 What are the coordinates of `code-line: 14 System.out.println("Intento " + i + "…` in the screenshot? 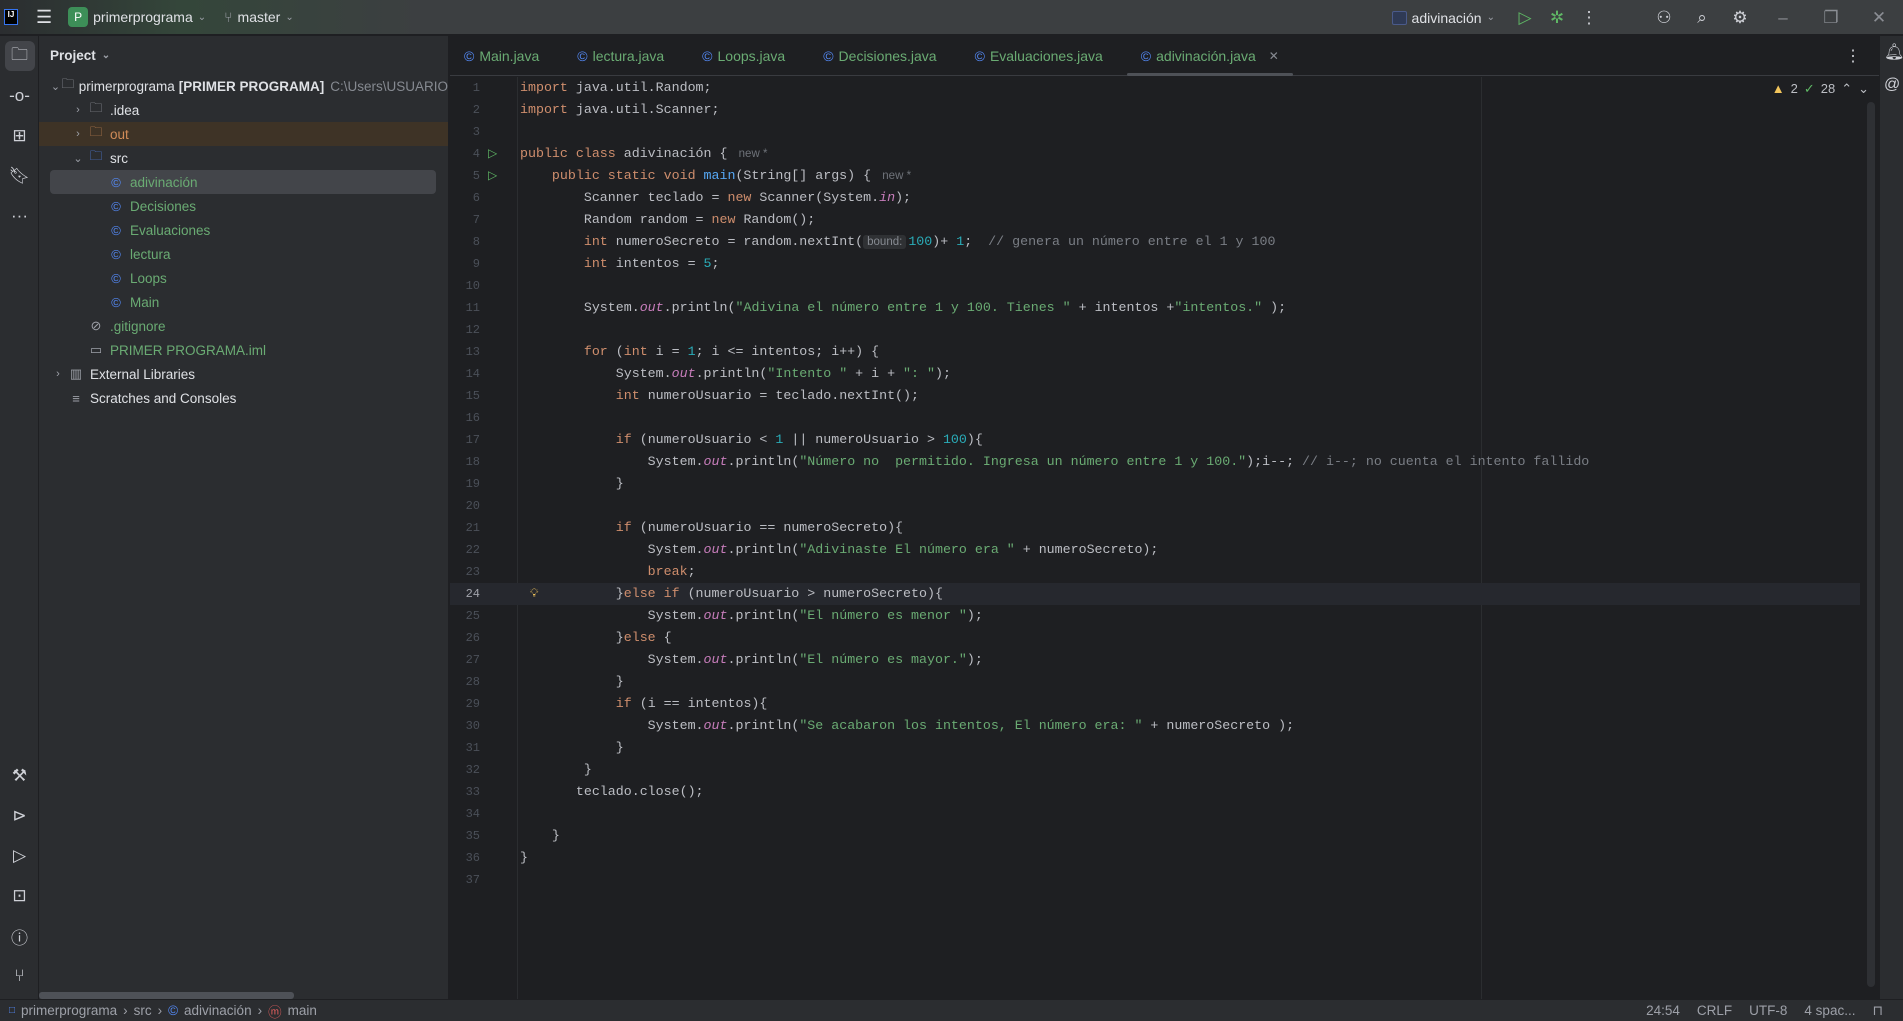 It's located at (1155, 374).